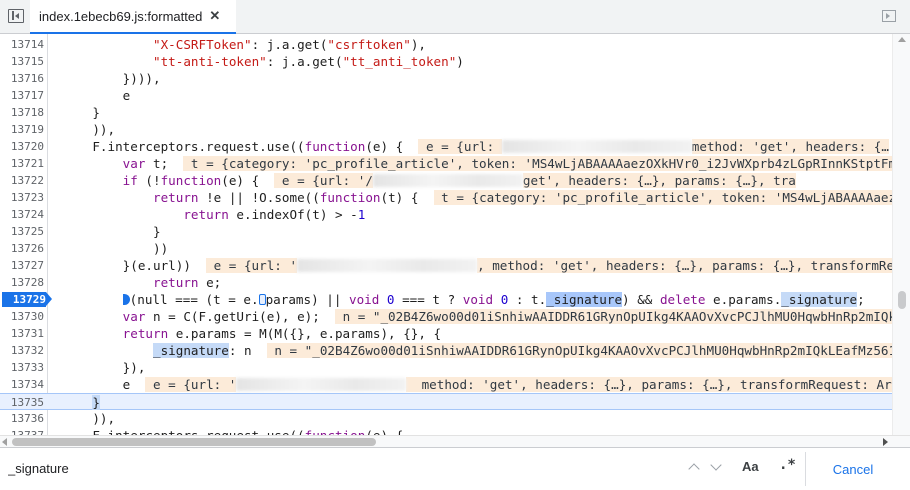  I want to click on code-line: 13736 )),, so click(446, 418).